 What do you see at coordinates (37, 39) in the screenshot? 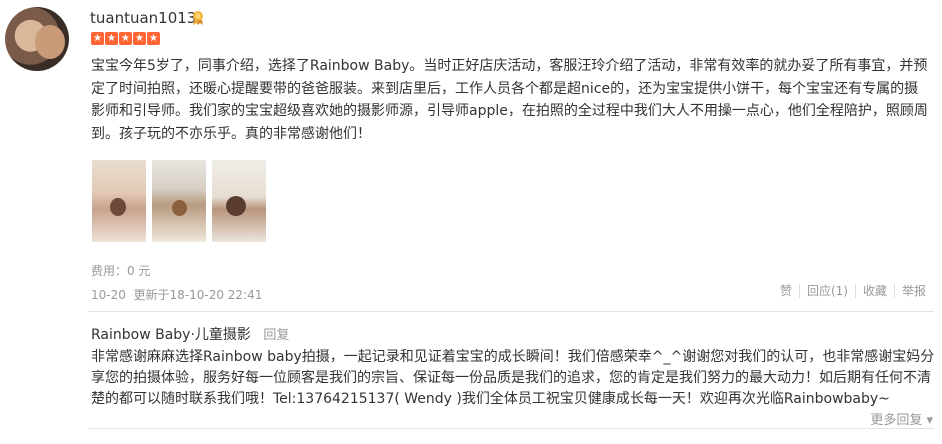
I see `user-avatar` at bounding box center [37, 39].